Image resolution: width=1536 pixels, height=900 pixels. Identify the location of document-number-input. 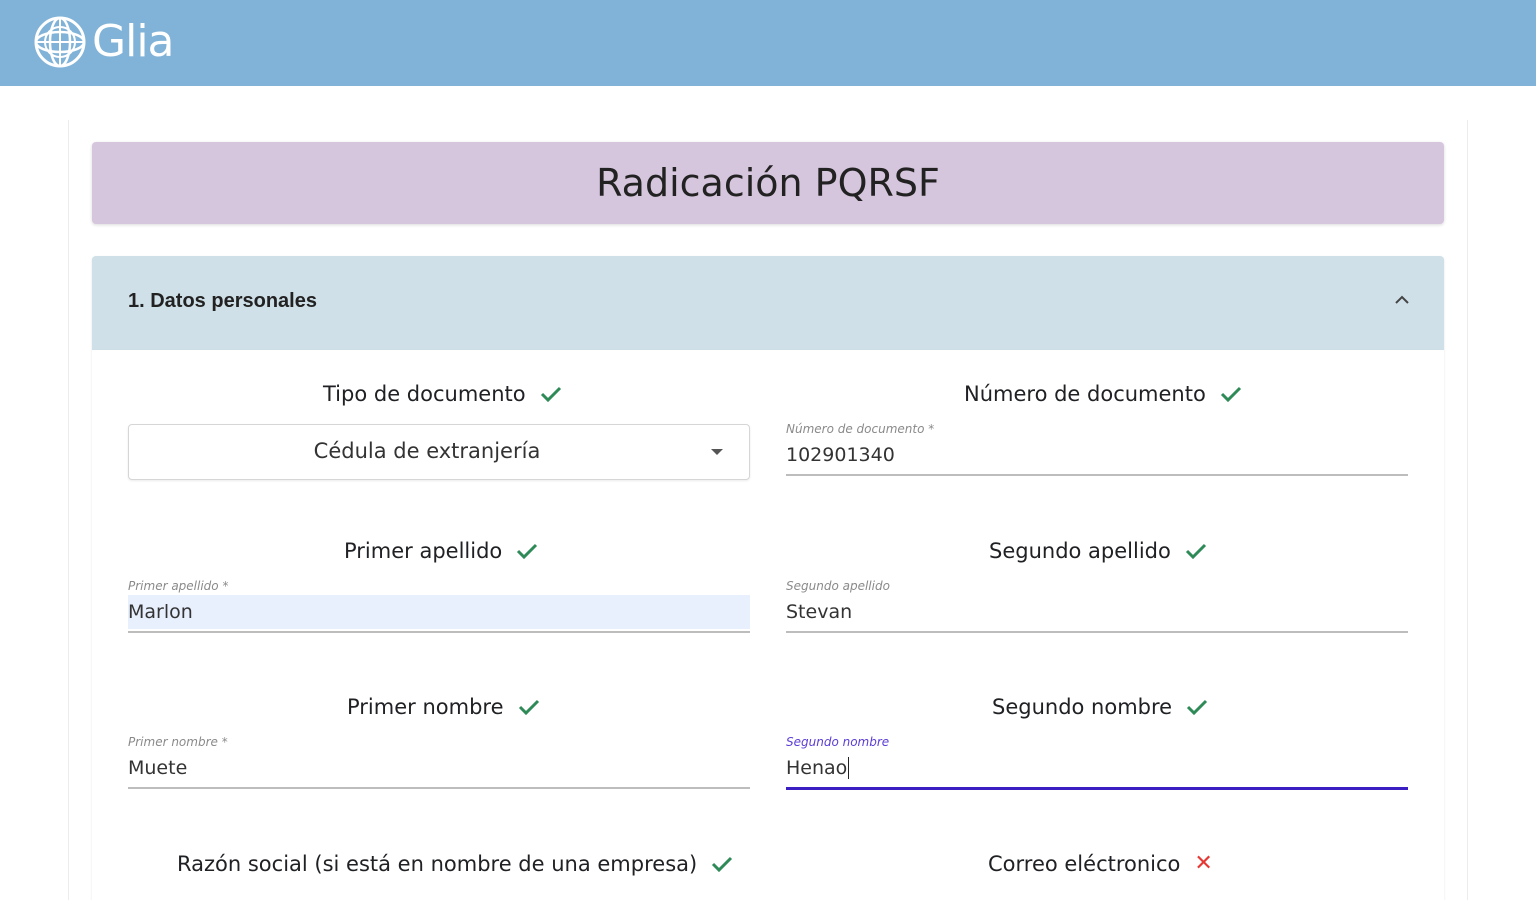
(1097, 455).